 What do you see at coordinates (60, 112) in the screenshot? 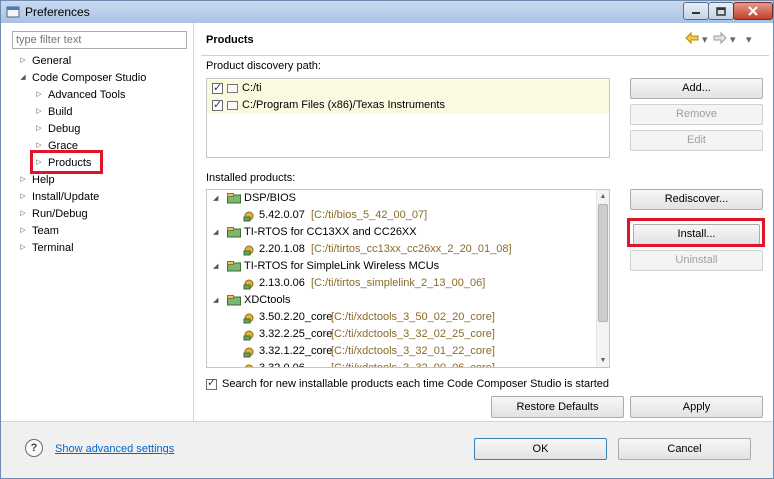
I see `tree-item-label: Build` at bounding box center [60, 112].